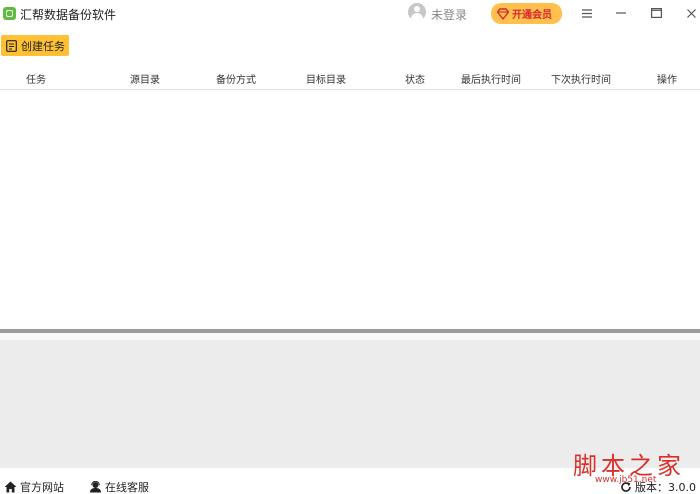 Image resolution: width=700 pixels, height=494 pixels. I want to click on customer-service-icon, so click(95, 487).